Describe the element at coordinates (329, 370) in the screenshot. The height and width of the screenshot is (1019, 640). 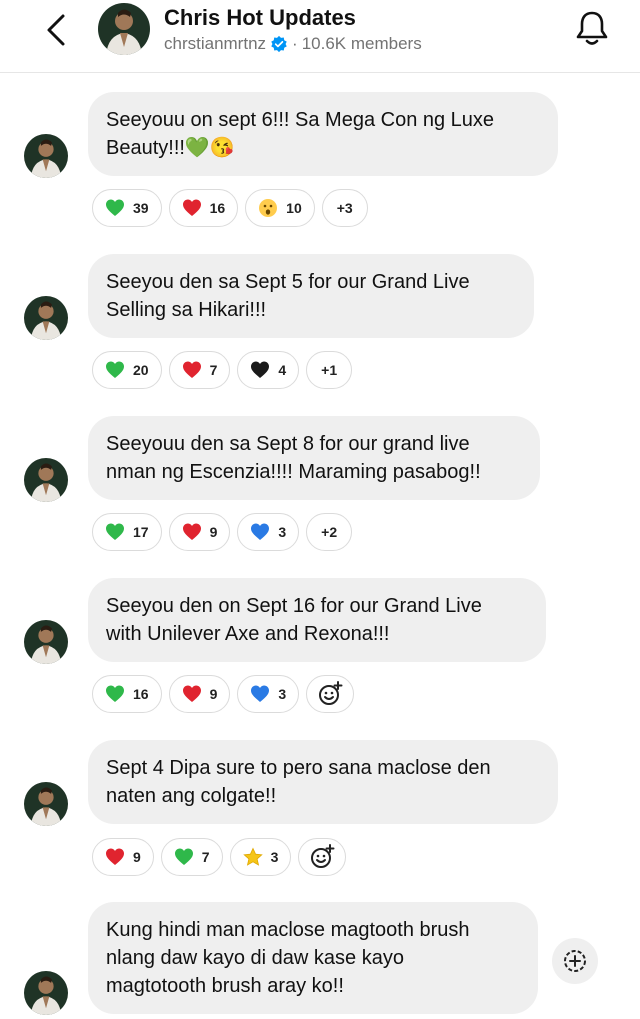
I see `more-reactions-button: +1` at that location.